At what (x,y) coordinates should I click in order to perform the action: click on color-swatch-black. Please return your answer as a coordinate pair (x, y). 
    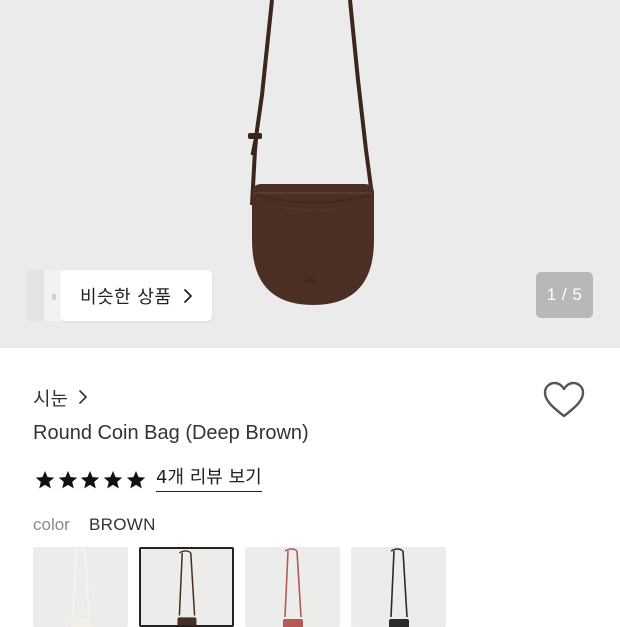
    Looking at the image, I should click on (398, 587).